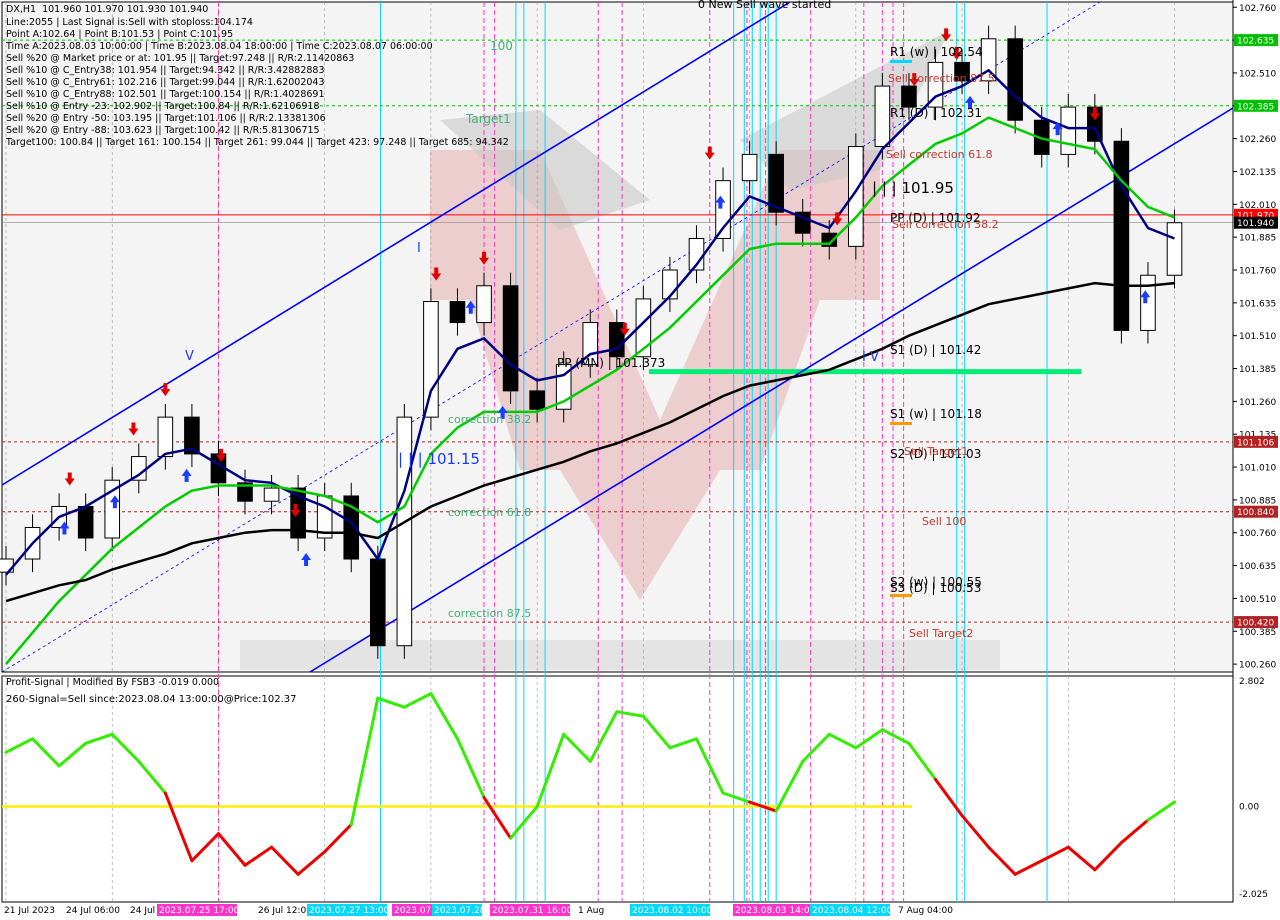  Describe the element at coordinates (439, 459) in the screenshot. I see `label-point-b: | | | 101.15` at that location.